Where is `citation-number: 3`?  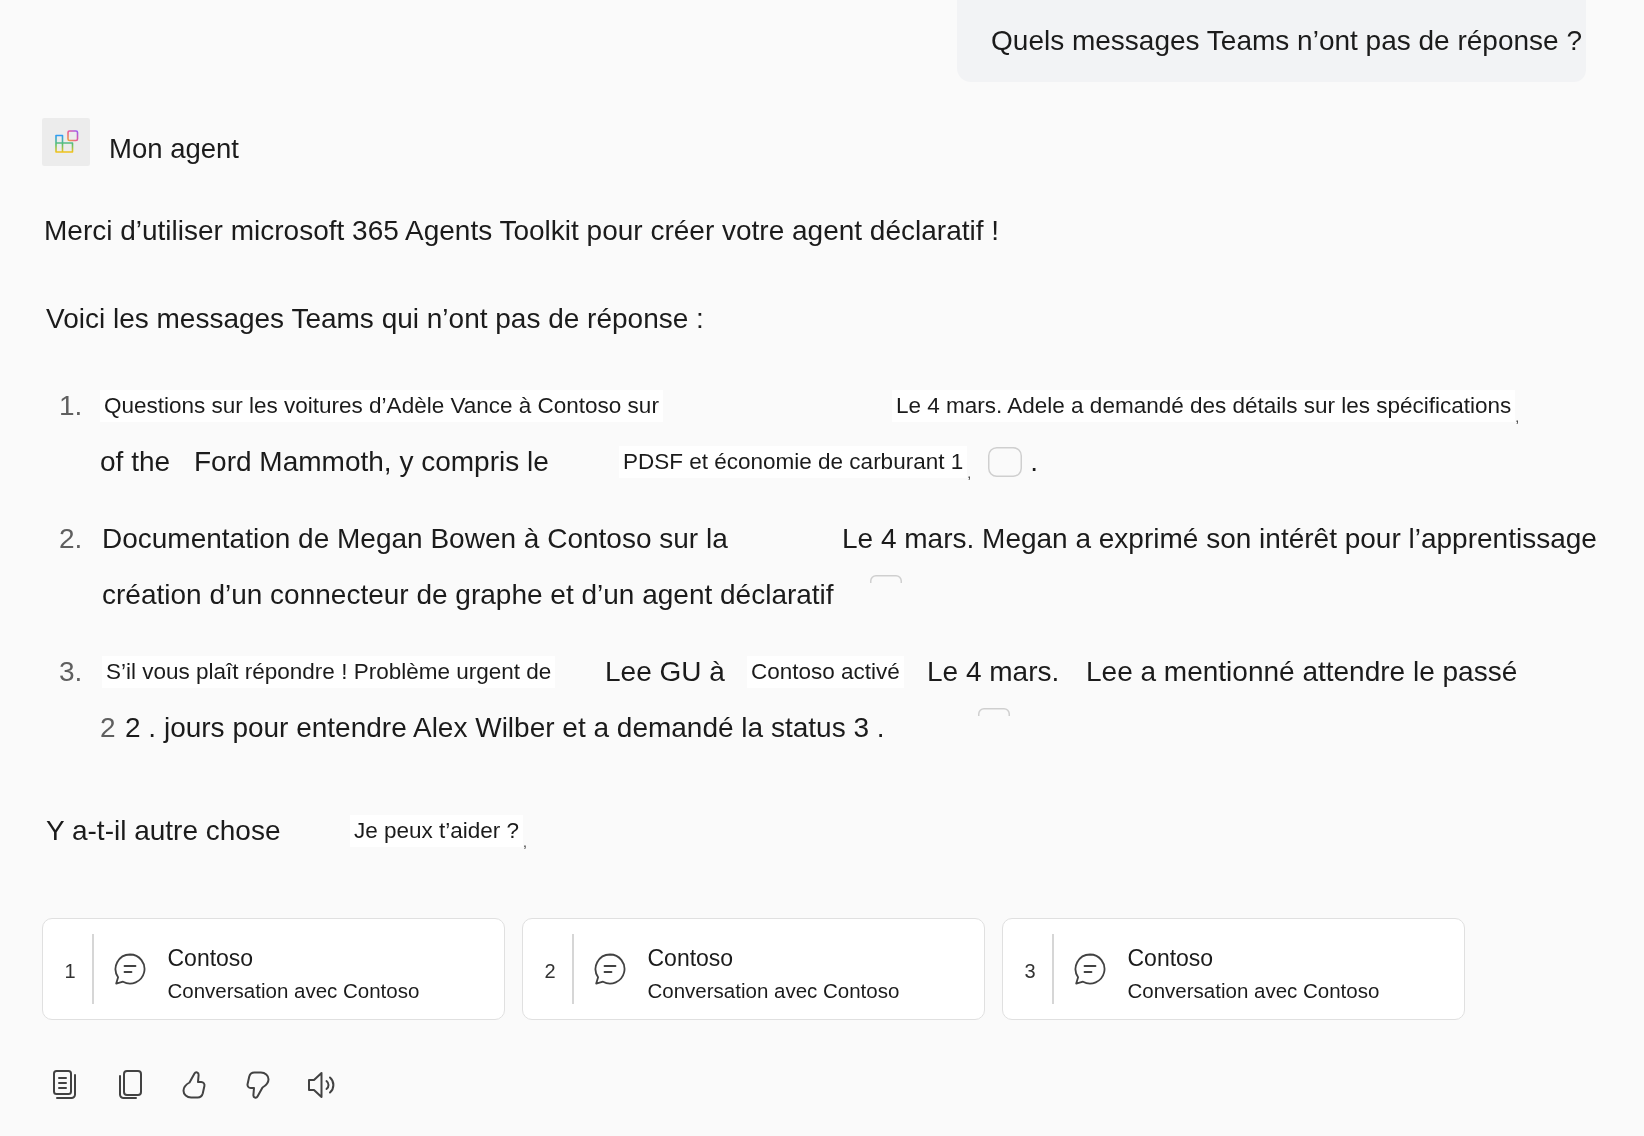
citation-number: 3 is located at coordinates (1030, 970).